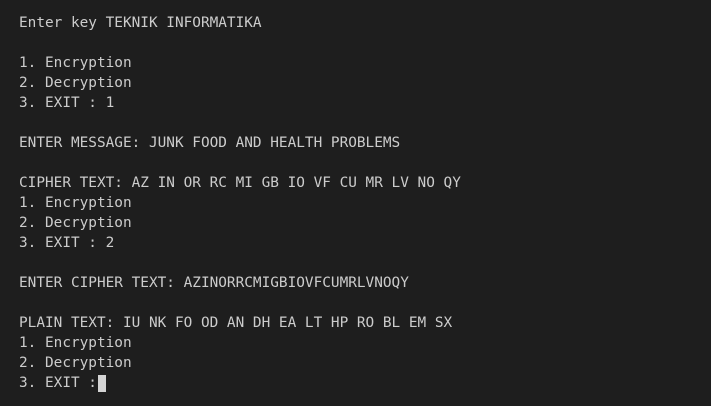 This screenshot has height=406, width=711. What do you see at coordinates (101, 383) in the screenshot?
I see `text-cursor` at bounding box center [101, 383].